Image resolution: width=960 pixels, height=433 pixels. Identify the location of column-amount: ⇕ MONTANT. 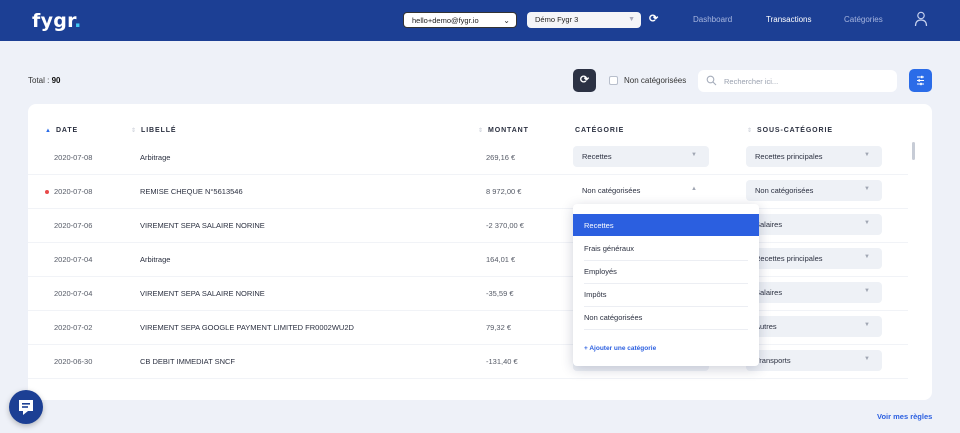
(503, 130).